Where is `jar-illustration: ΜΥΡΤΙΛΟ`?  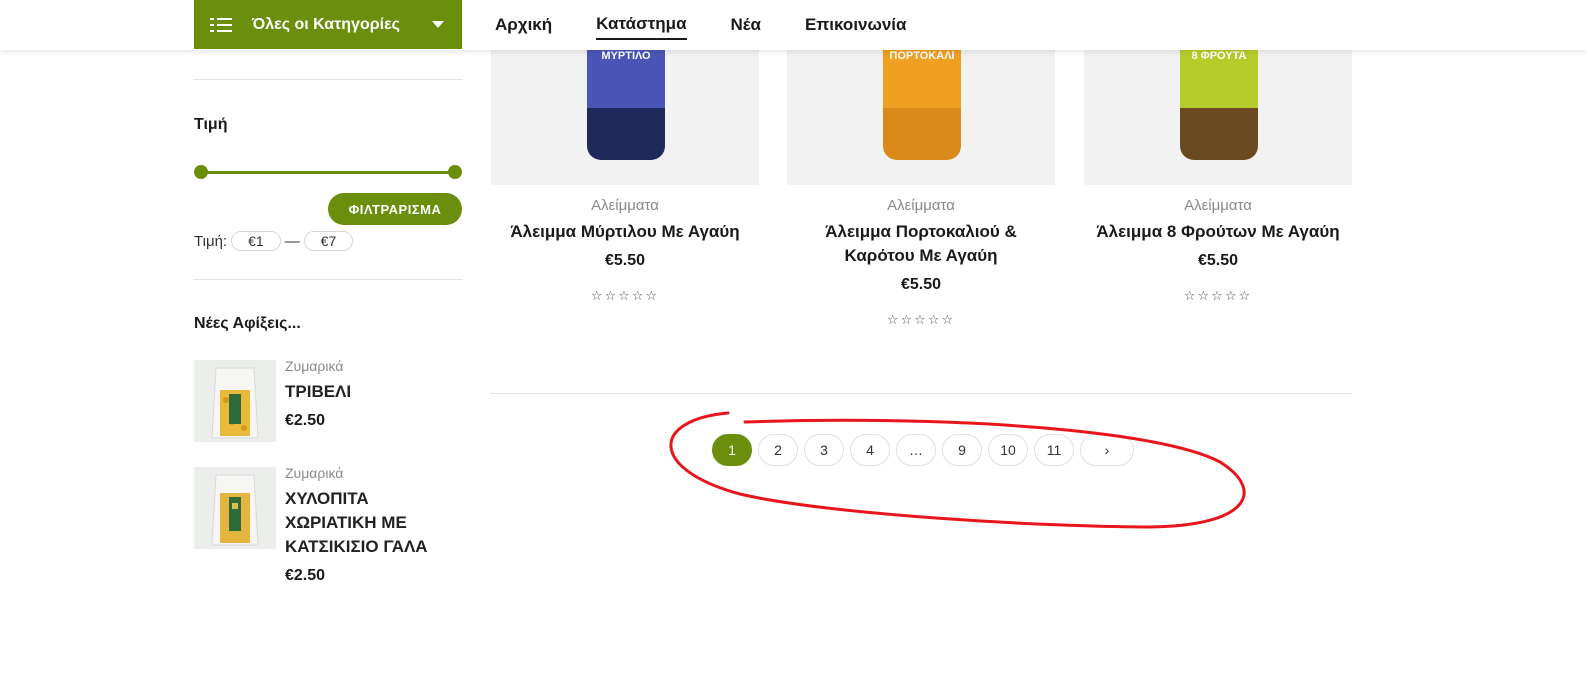 jar-illustration: ΜΥΡΤΙΛΟ is located at coordinates (626, 105).